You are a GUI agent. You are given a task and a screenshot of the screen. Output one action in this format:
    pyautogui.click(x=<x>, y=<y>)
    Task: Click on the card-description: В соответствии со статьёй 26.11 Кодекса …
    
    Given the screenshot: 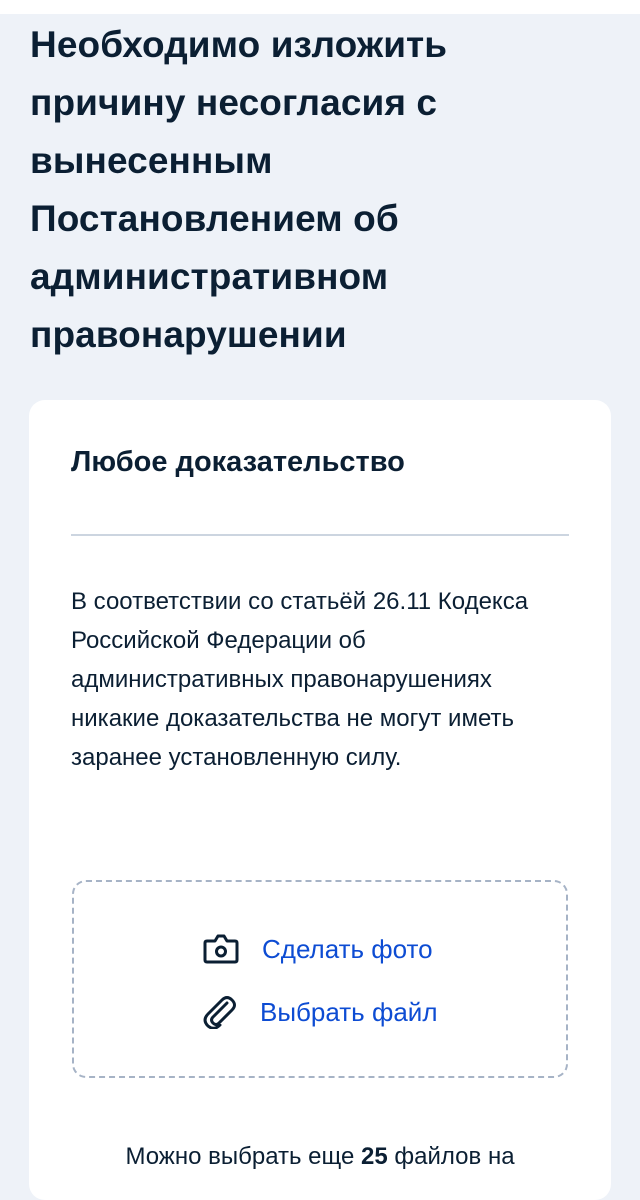 What is the action you would take?
    pyautogui.click(x=300, y=679)
    